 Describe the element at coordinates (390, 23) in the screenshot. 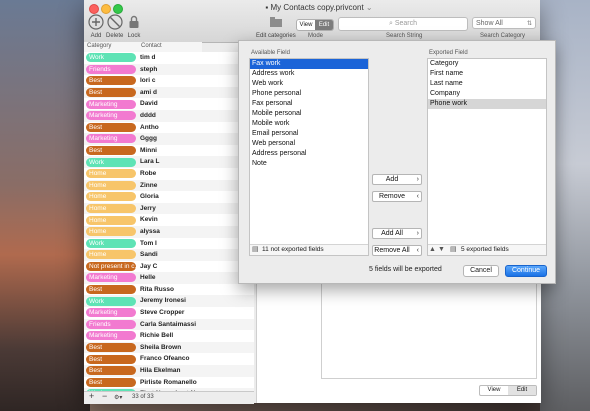

I see `search-icon: ⌕` at that location.